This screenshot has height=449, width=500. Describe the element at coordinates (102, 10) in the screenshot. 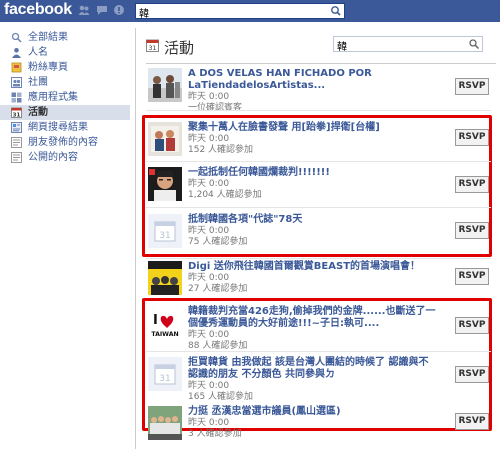

I see `messages-icon` at that location.